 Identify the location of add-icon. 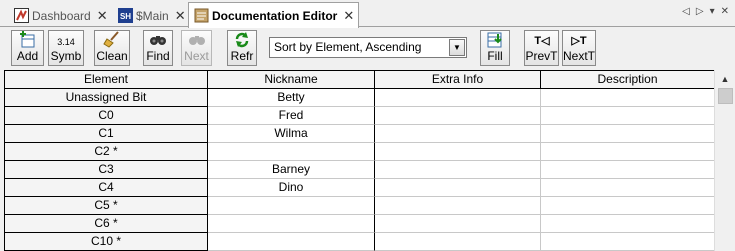
(28, 39).